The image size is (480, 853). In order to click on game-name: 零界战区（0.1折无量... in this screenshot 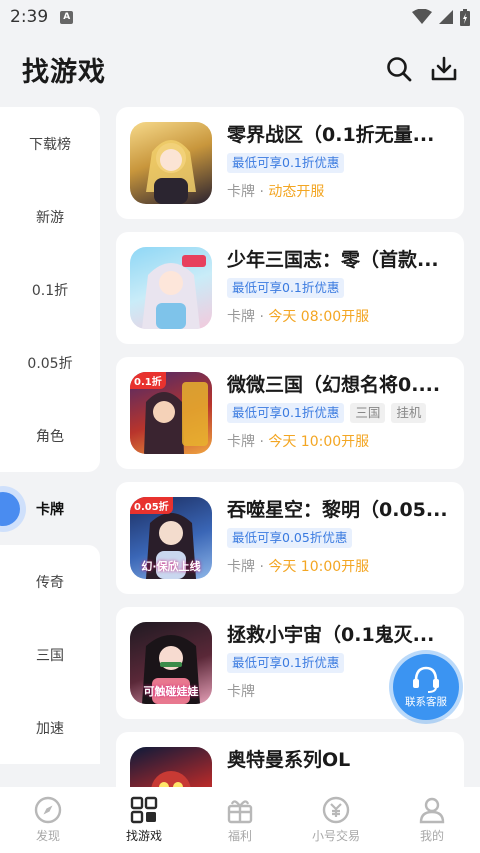, I will do `click(331, 135)`.